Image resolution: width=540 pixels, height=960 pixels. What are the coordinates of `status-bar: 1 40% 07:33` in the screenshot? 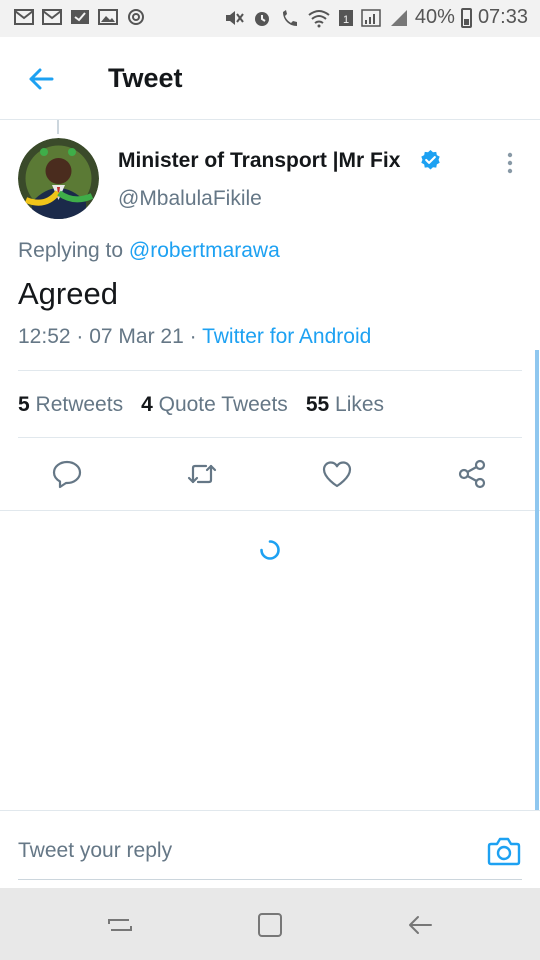 It's located at (270, 18).